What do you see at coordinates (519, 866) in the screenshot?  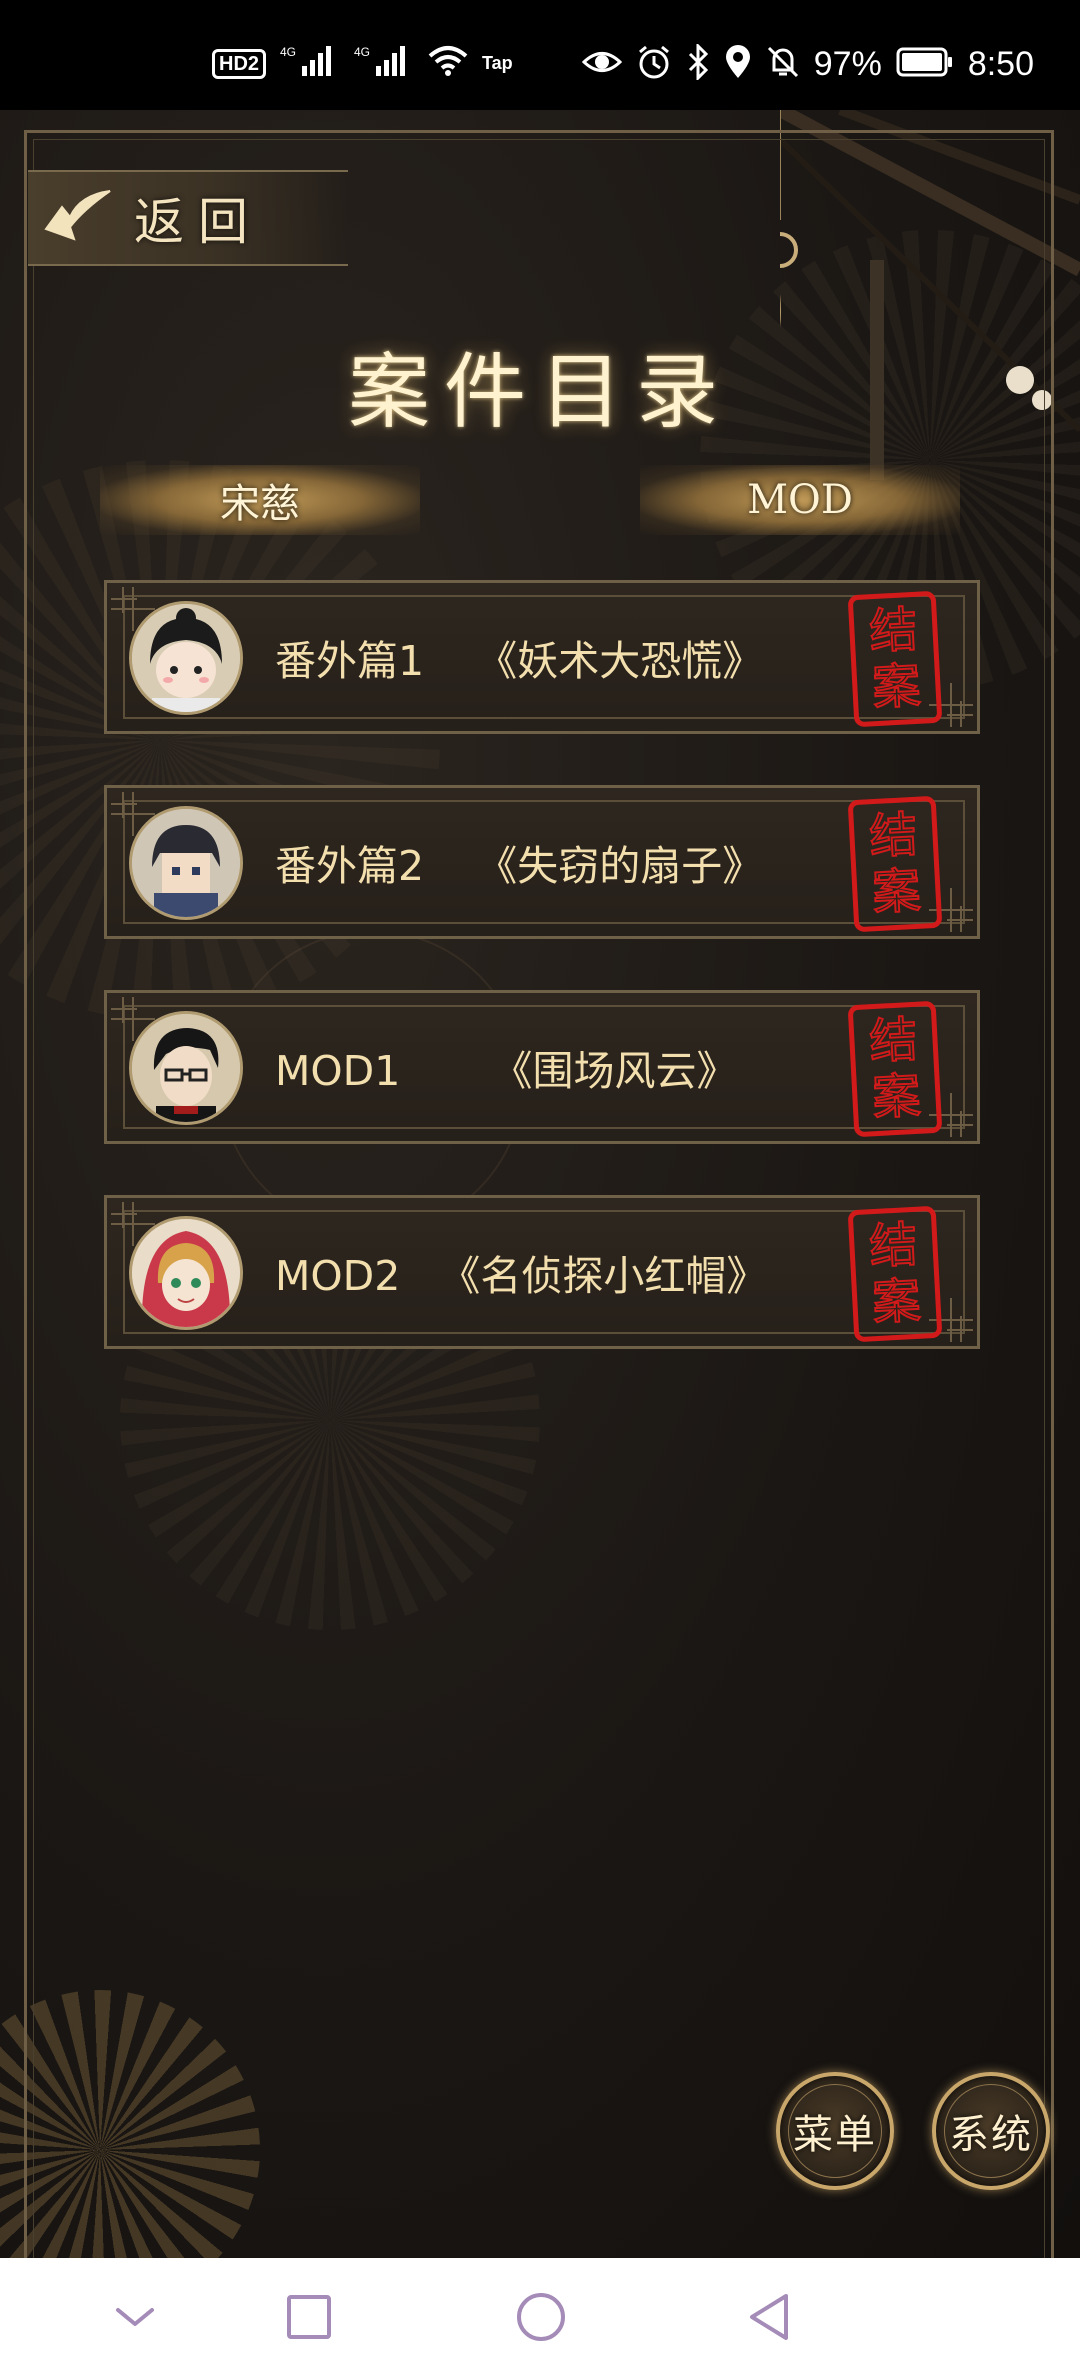 I see `case-title: 番外篇2 《失窃的扇子》` at bounding box center [519, 866].